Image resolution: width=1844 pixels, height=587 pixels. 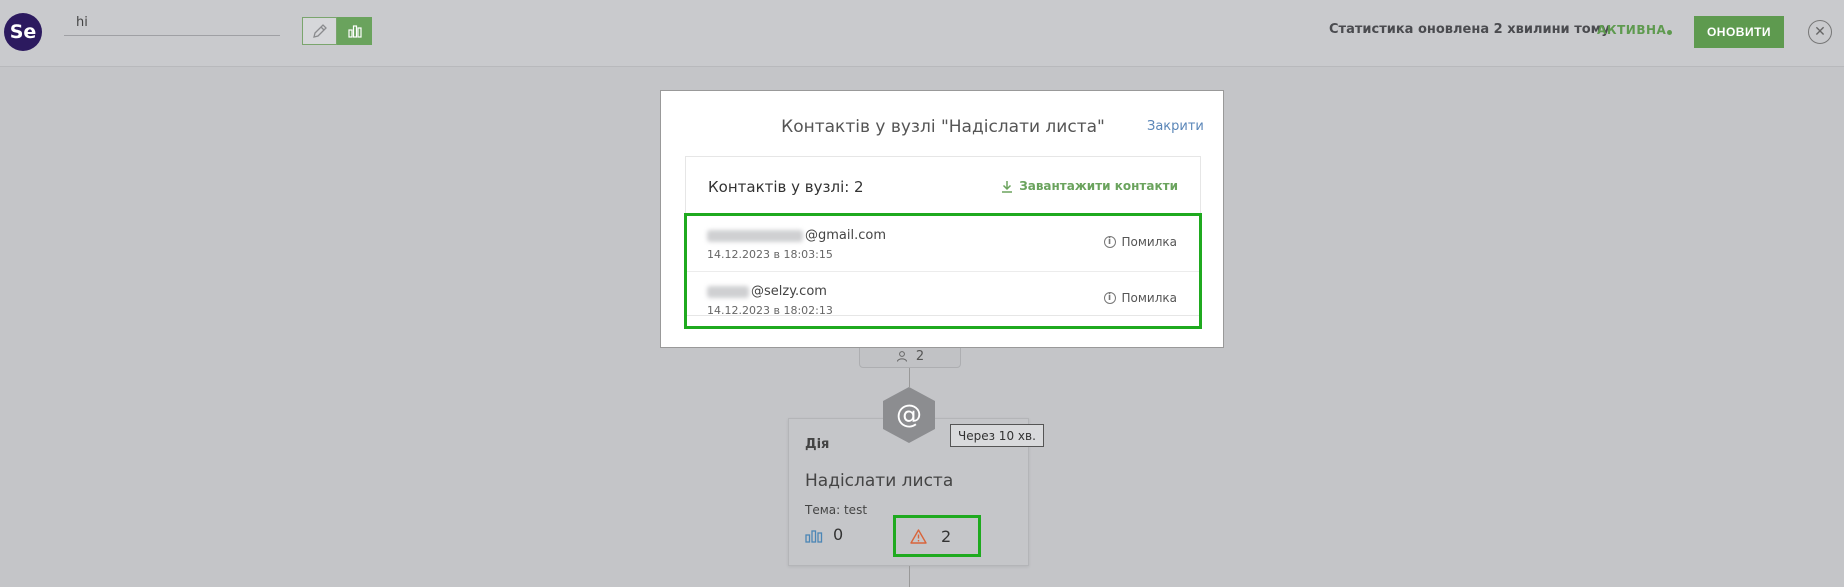 What do you see at coordinates (937, 536) in the screenshot?
I see `error-counter: 2` at bounding box center [937, 536].